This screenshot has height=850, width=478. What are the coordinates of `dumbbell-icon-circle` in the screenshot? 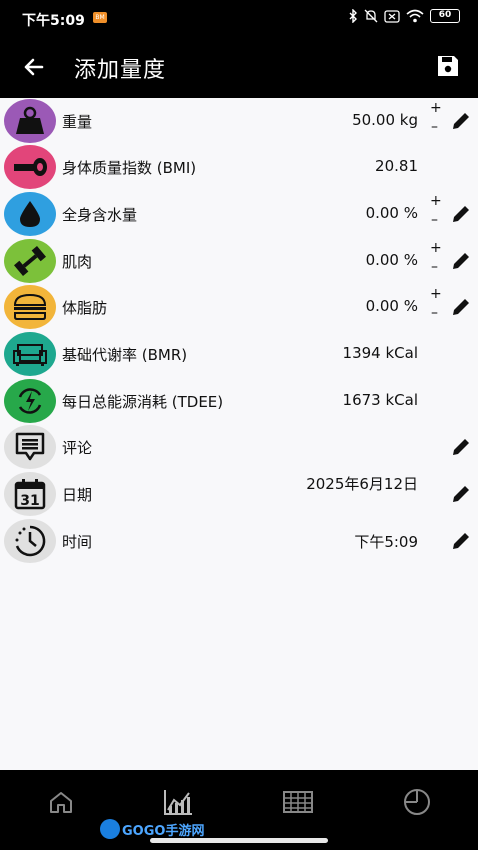 It's located at (30, 261).